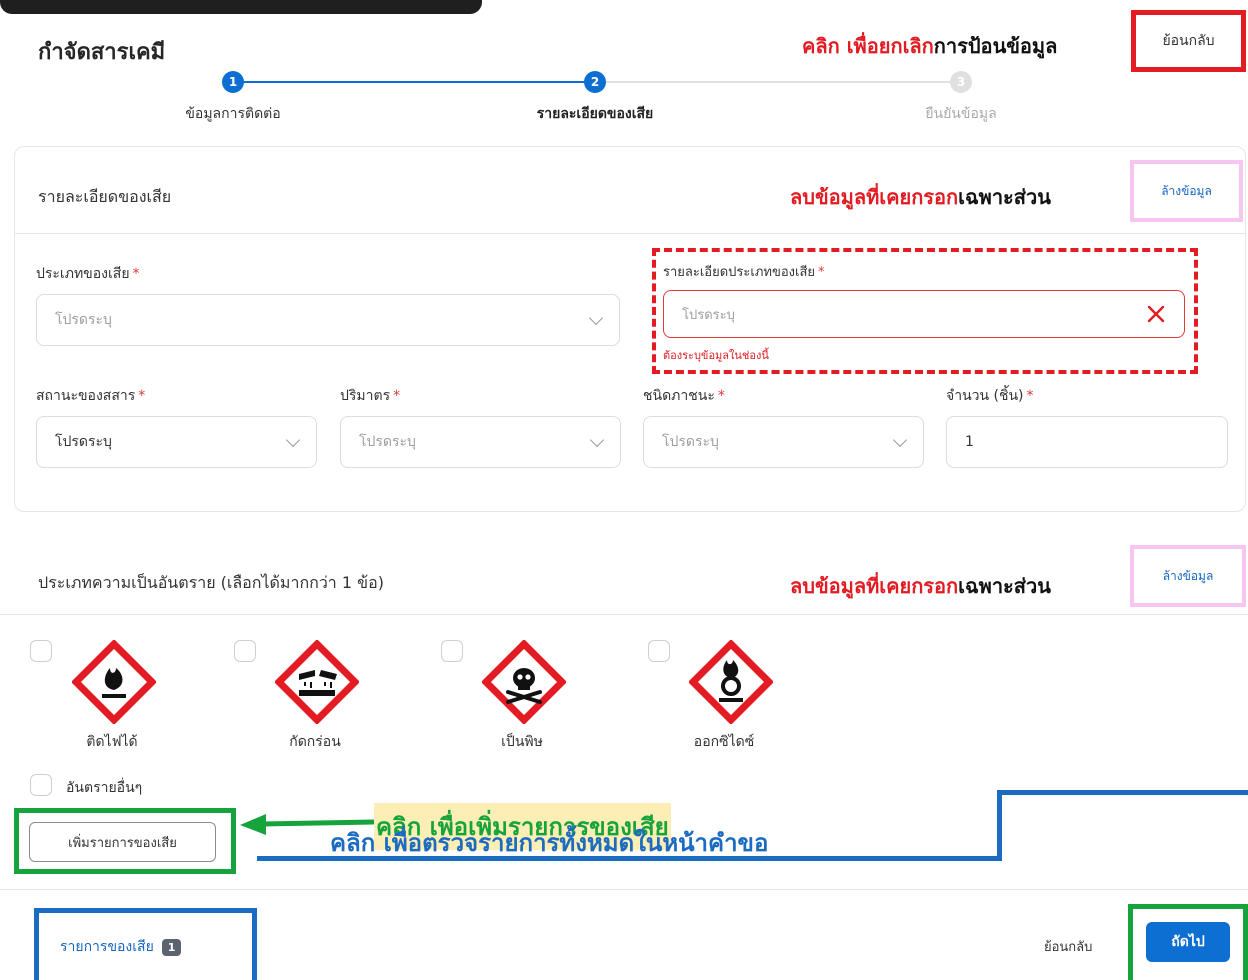 The height and width of the screenshot is (980, 1248). What do you see at coordinates (961, 82) in the screenshot?
I see `step-3-dot: 3` at bounding box center [961, 82].